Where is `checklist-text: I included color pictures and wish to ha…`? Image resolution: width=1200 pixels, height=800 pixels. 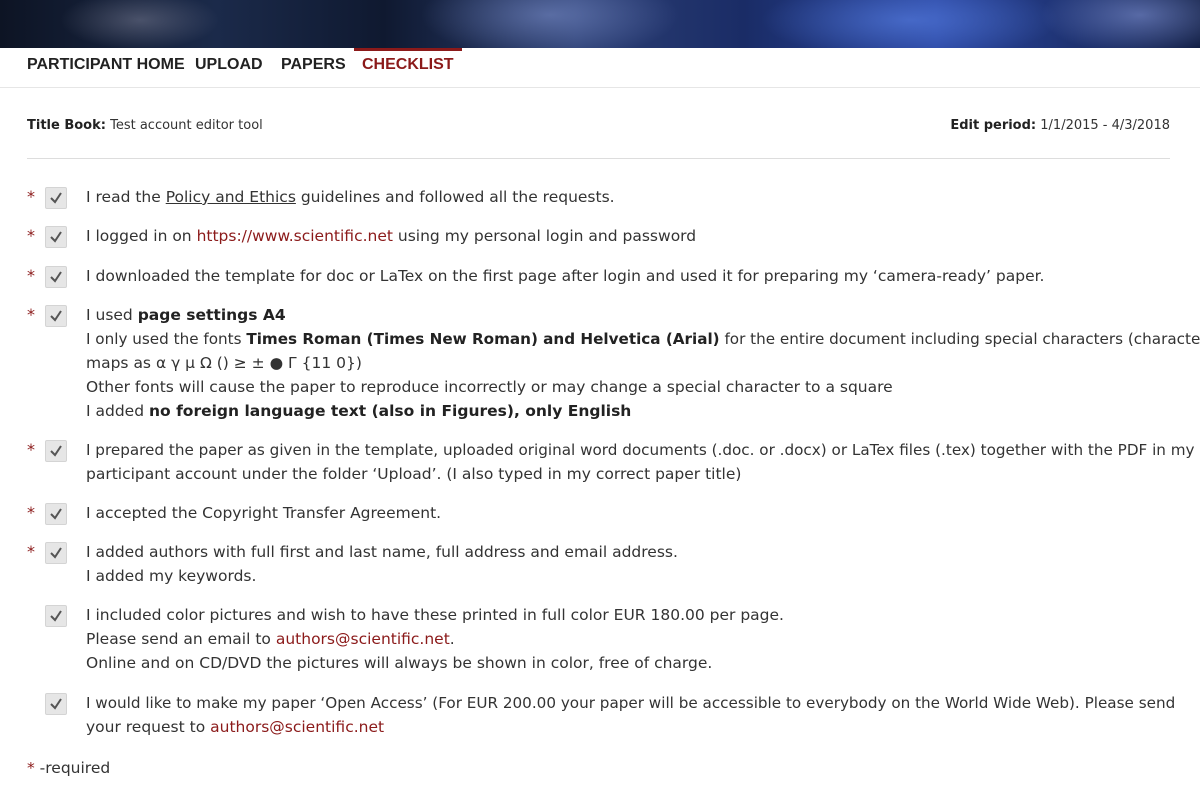 checklist-text: I included color pictures and wish to ha… is located at coordinates (628, 639).